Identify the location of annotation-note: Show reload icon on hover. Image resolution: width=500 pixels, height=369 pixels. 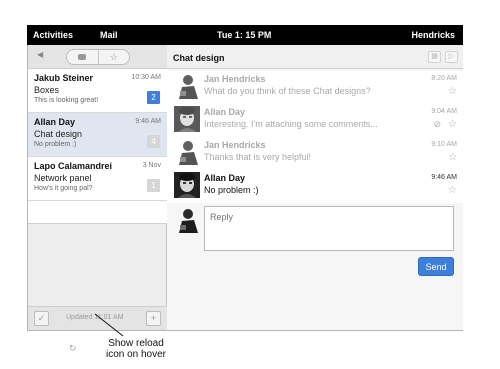
(136, 349).